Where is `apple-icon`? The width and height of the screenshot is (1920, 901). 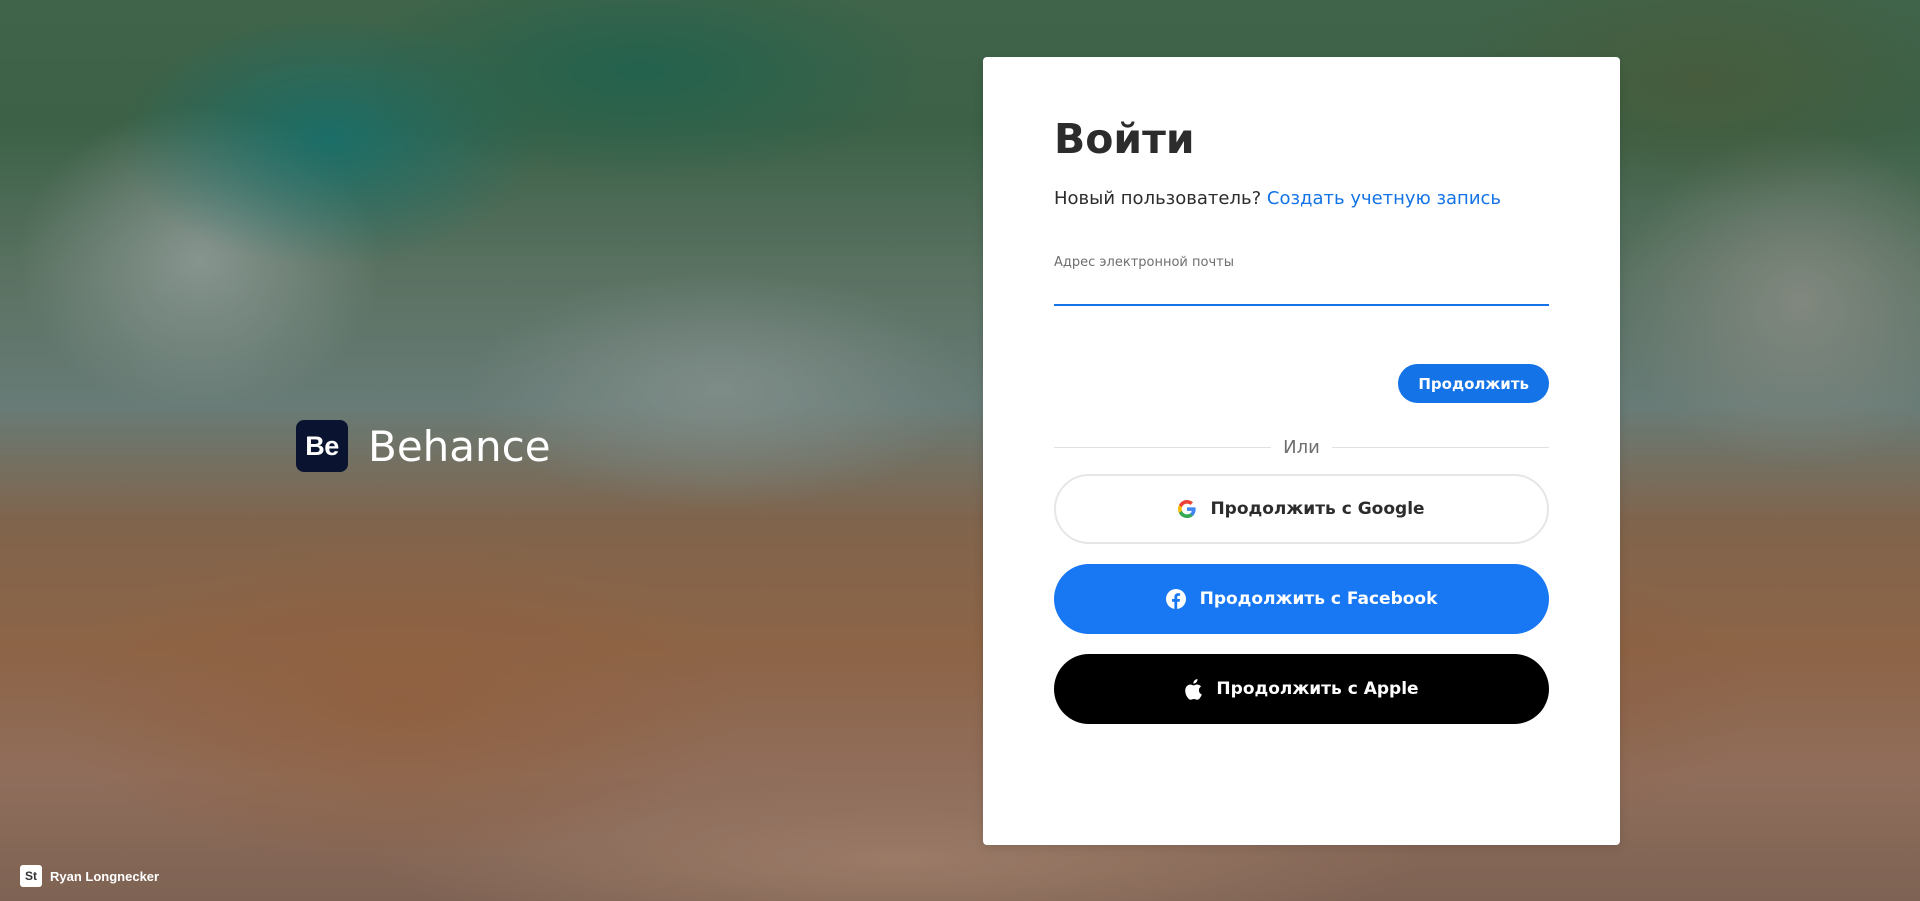
apple-icon is located at coordinates (1193, 689).